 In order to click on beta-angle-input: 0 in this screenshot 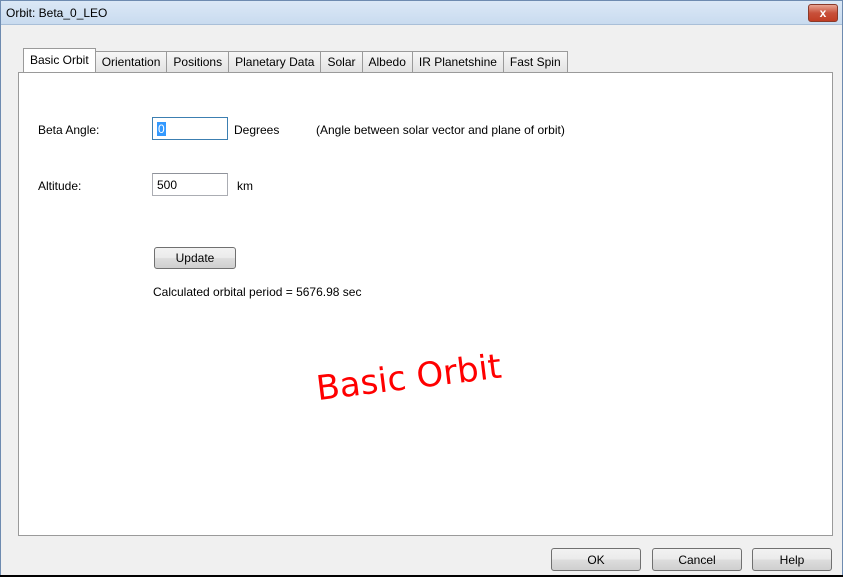, I will do `click(190, 128)`.